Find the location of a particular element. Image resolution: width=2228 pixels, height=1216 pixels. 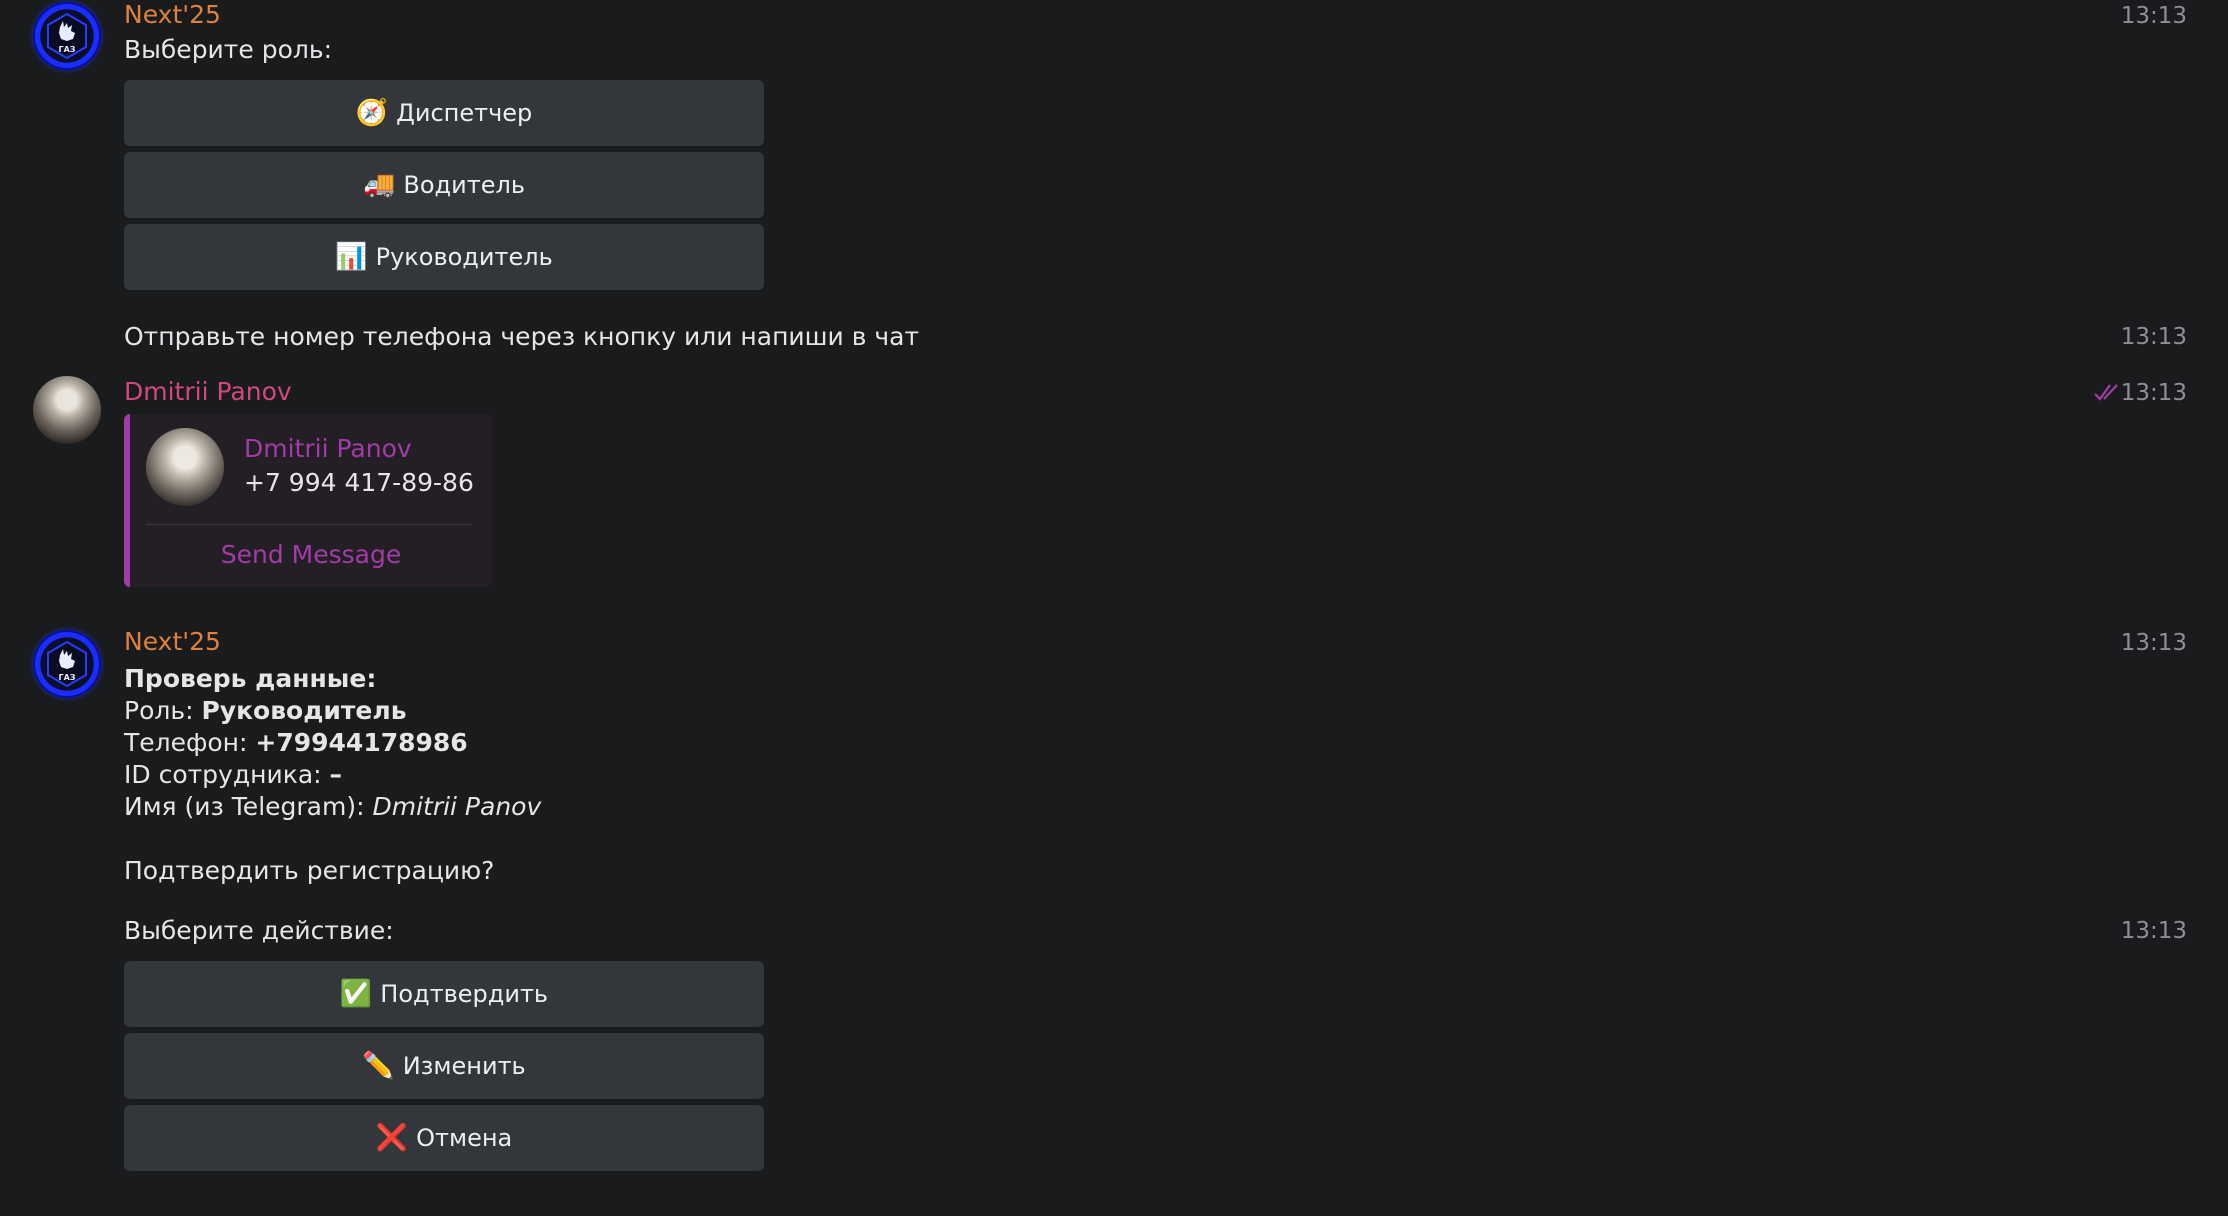

confirm-question: Подтвердить регистрацию? is located at coordinates (309, 870).